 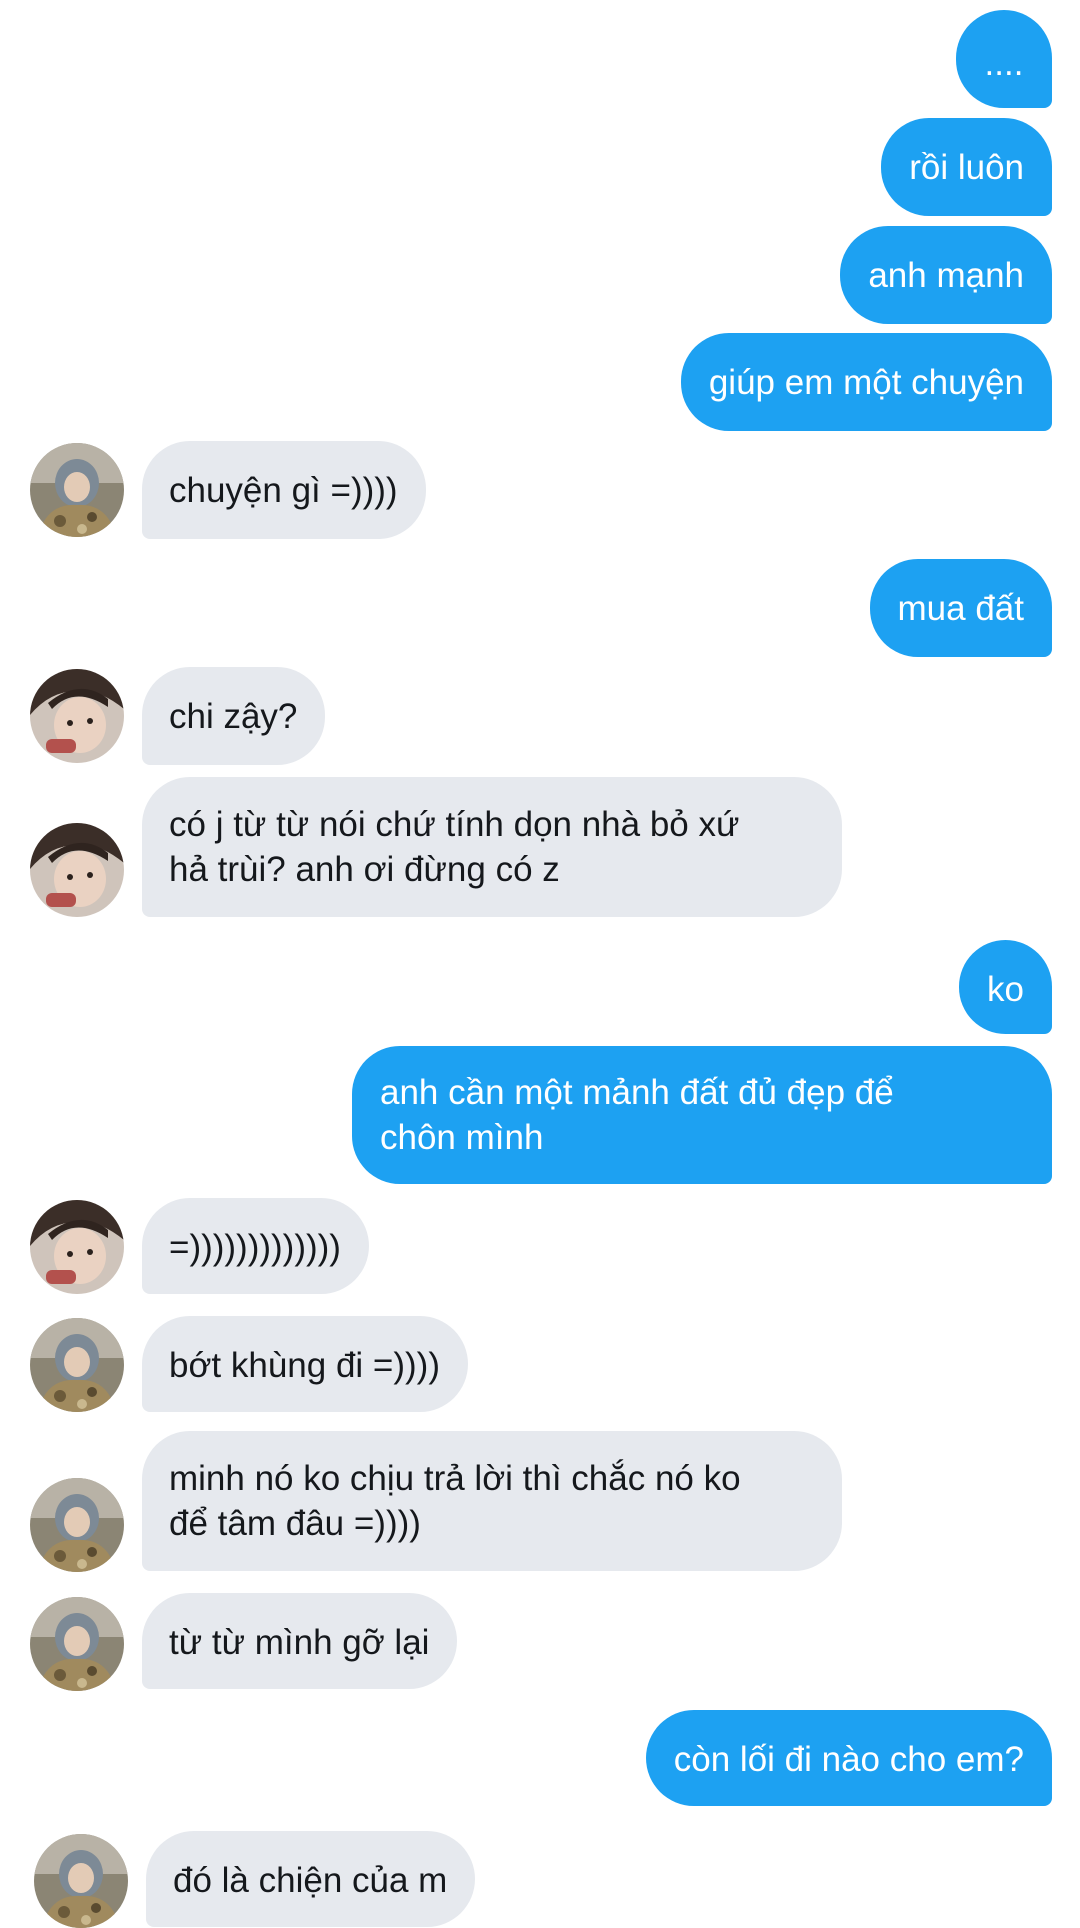 I want to click on outgoing-message: mua đất, so click(x=960, y=608).